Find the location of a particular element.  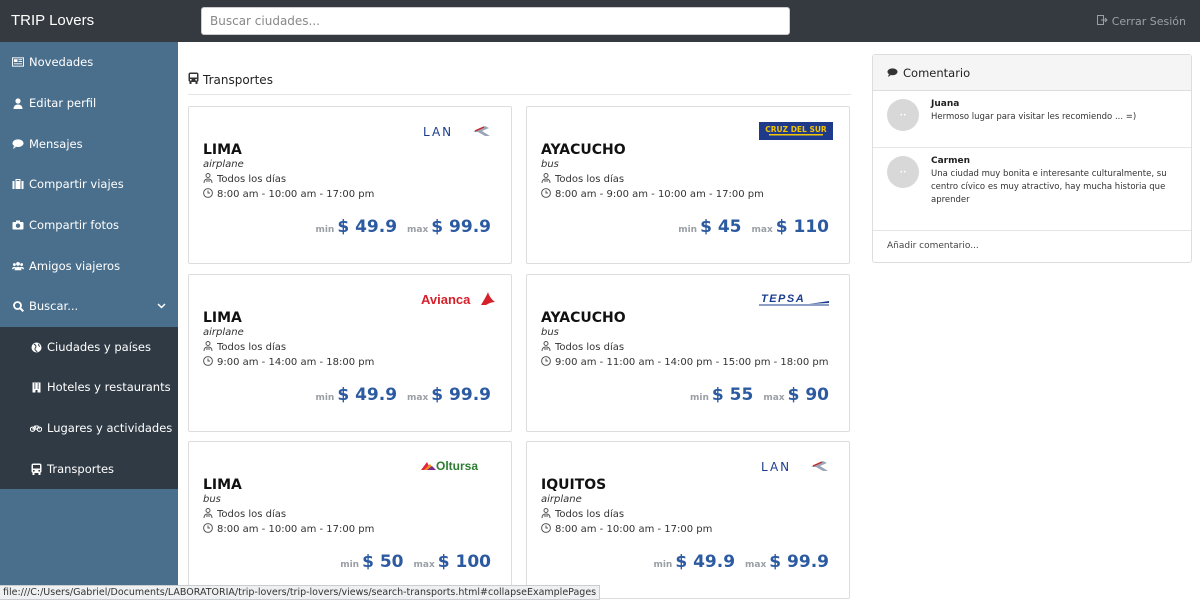

logout-button: Cerrar Sesión is located at coordinates (1141, 21).